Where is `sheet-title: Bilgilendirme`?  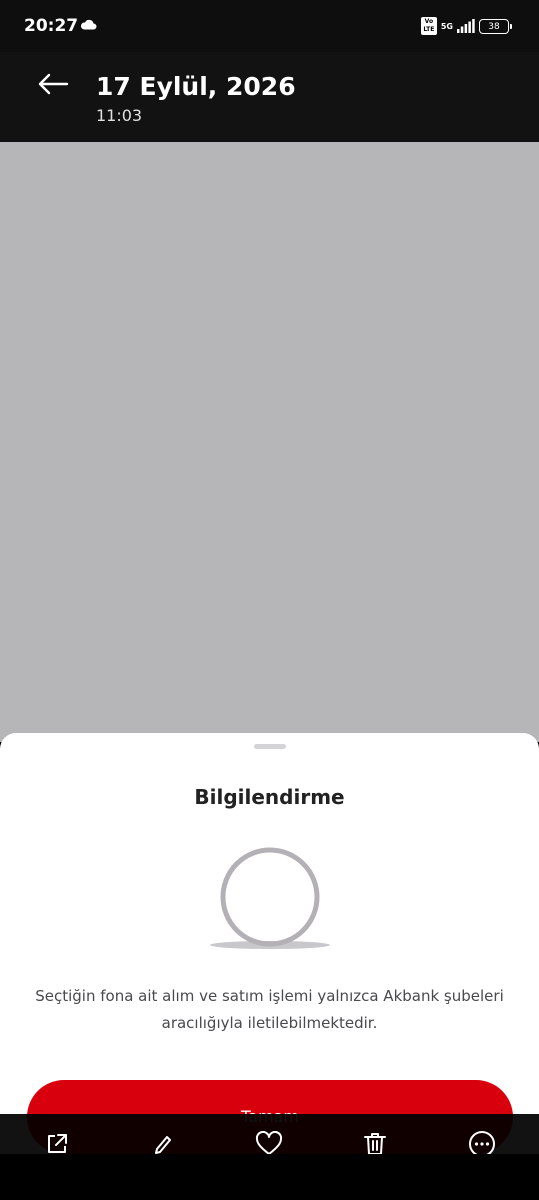
sheet-title: Bilgilendirme is located at coordinates (269, 797).